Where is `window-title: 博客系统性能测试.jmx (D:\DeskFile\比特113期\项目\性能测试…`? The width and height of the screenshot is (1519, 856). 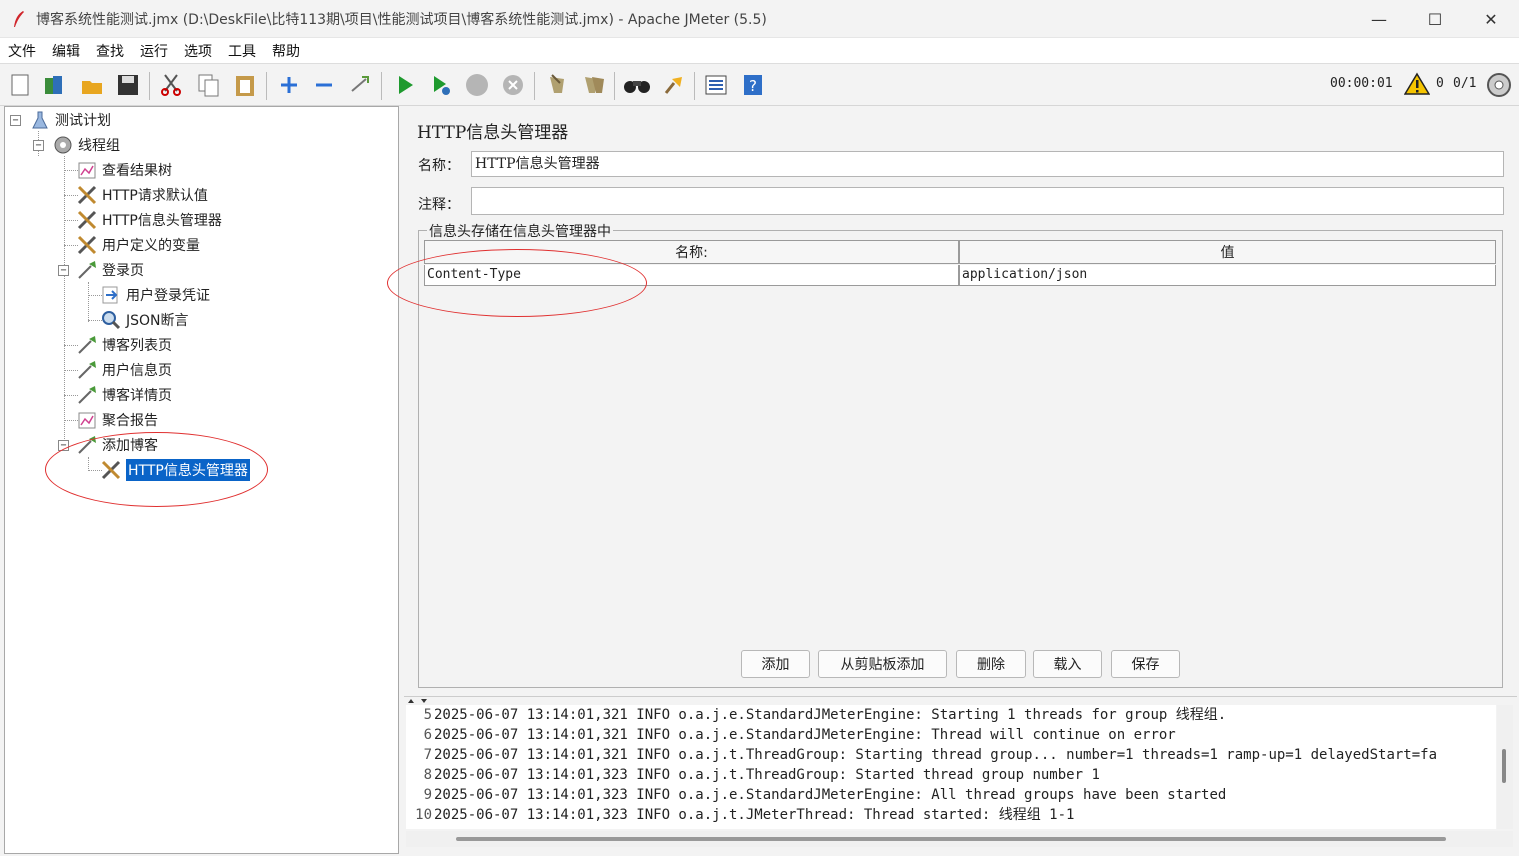
window-title: 博客系统性能测试.jmx (D:\DeskFile\比特113期\项目\性能测试… is located at coordinates (401, 19).